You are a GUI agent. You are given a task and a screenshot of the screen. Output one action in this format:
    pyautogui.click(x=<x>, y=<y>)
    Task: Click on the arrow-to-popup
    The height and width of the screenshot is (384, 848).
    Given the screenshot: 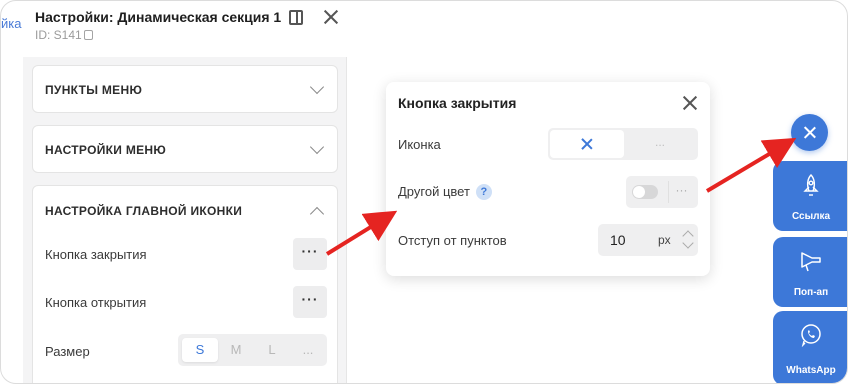 What is the action you would take?
    pyautogui.click(x=361, y=233)
    